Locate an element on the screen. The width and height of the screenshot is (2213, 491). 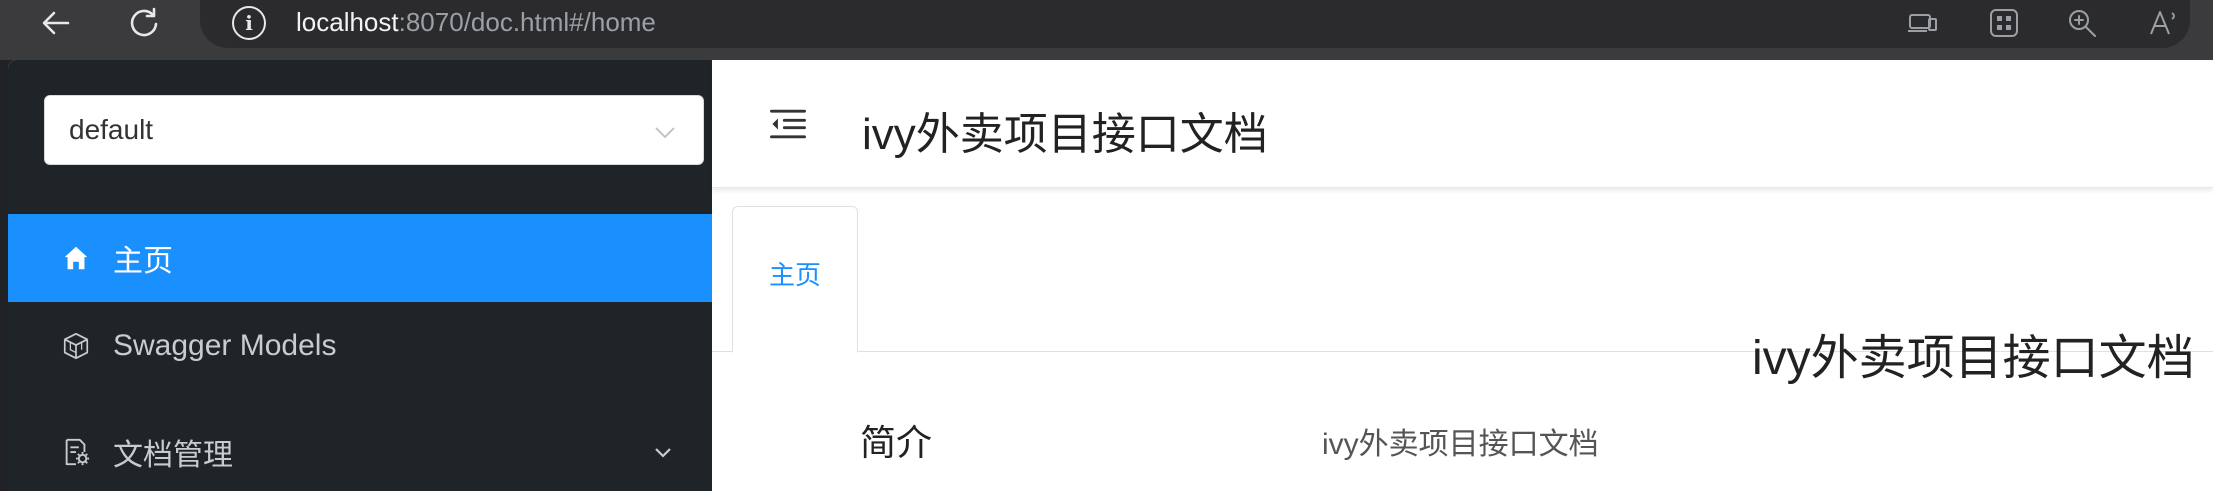
reload-icon is located at coordinates (144, 22).